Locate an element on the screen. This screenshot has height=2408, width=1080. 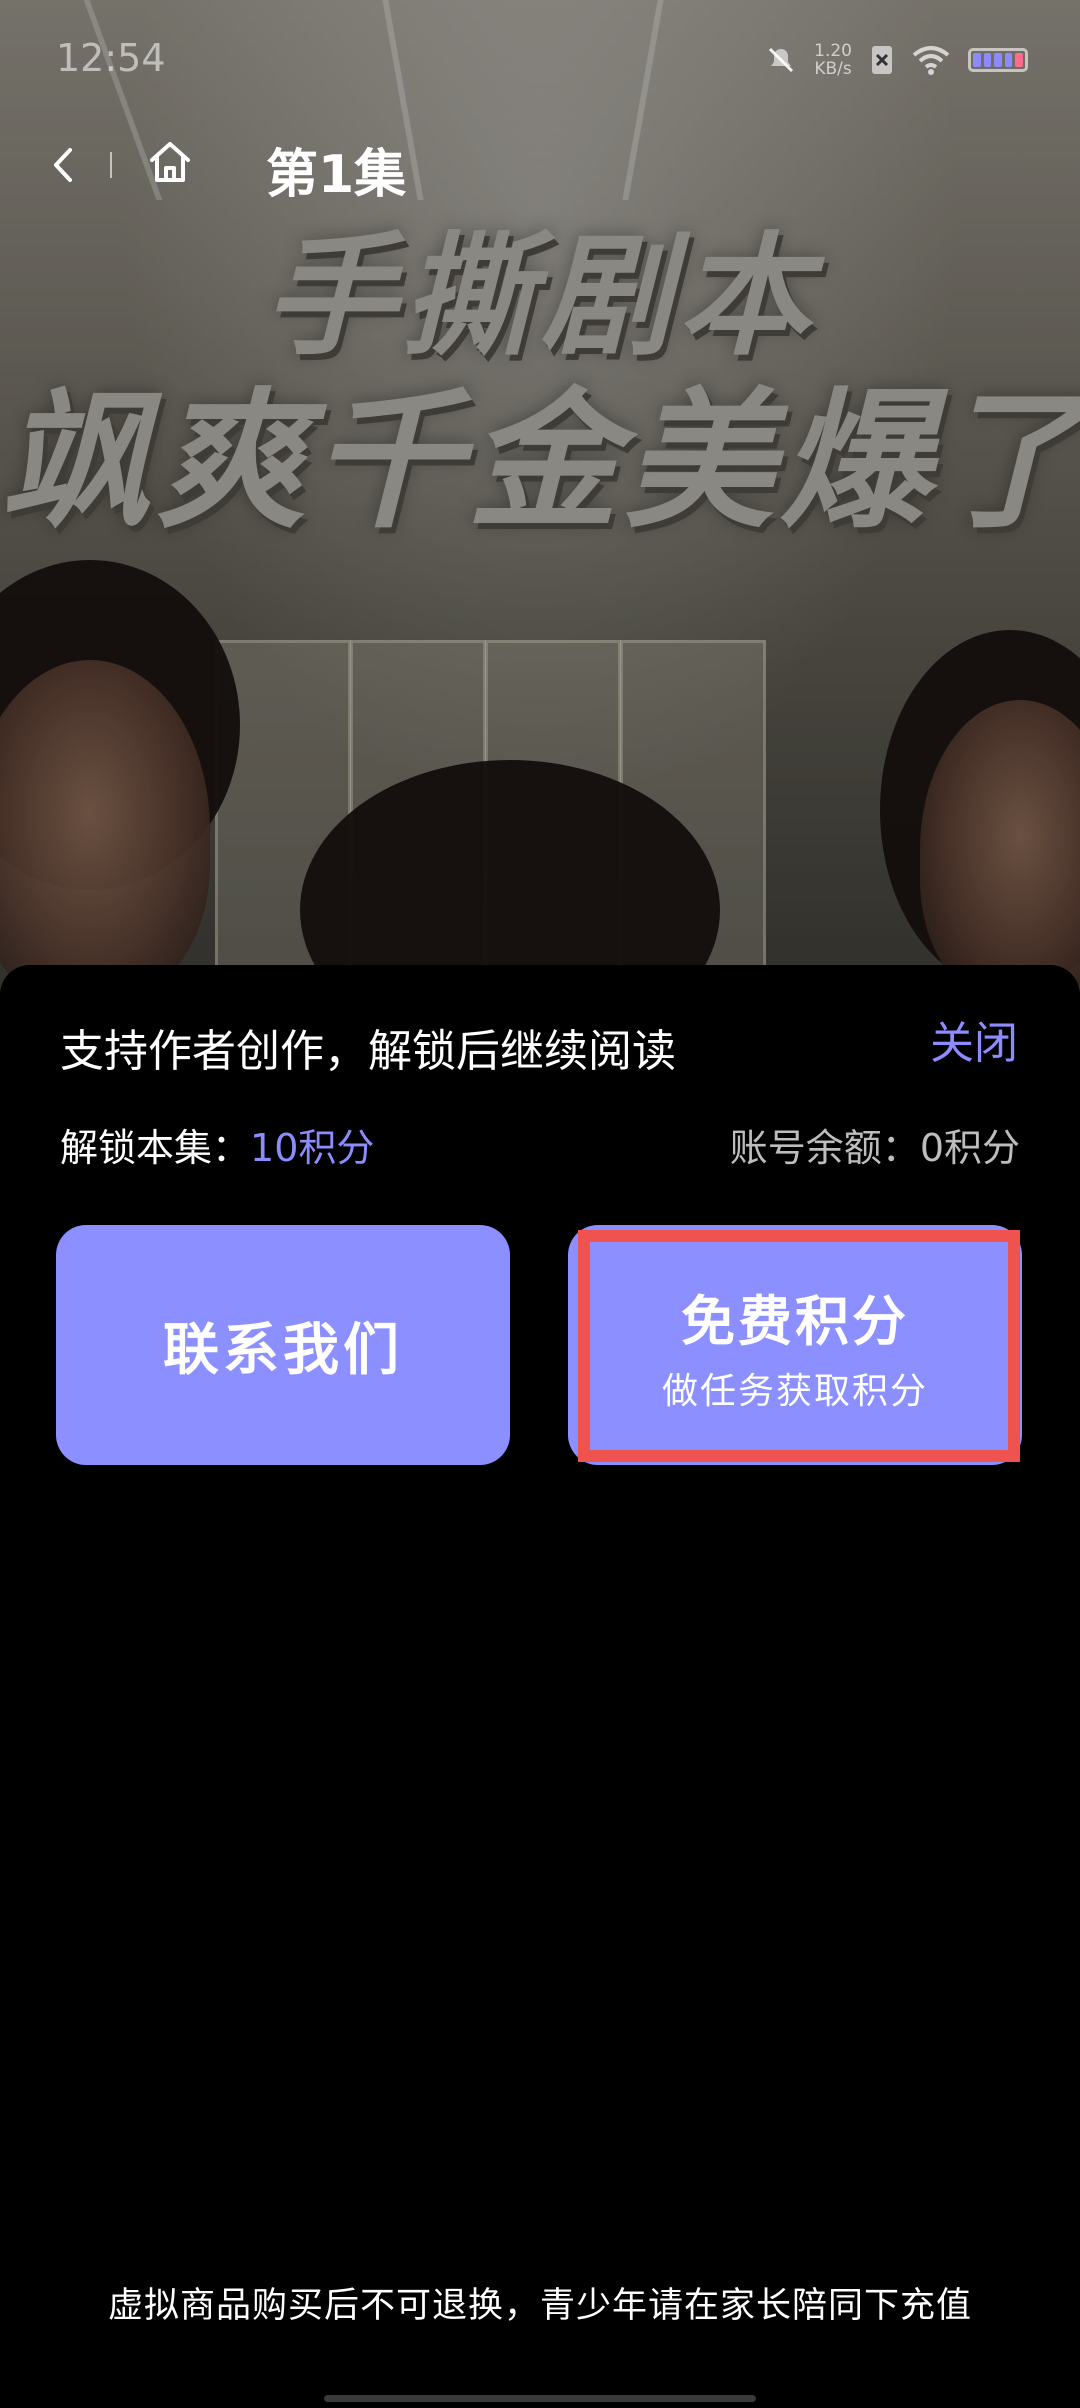
sim-off-icon is located at coordinates (882, 60).